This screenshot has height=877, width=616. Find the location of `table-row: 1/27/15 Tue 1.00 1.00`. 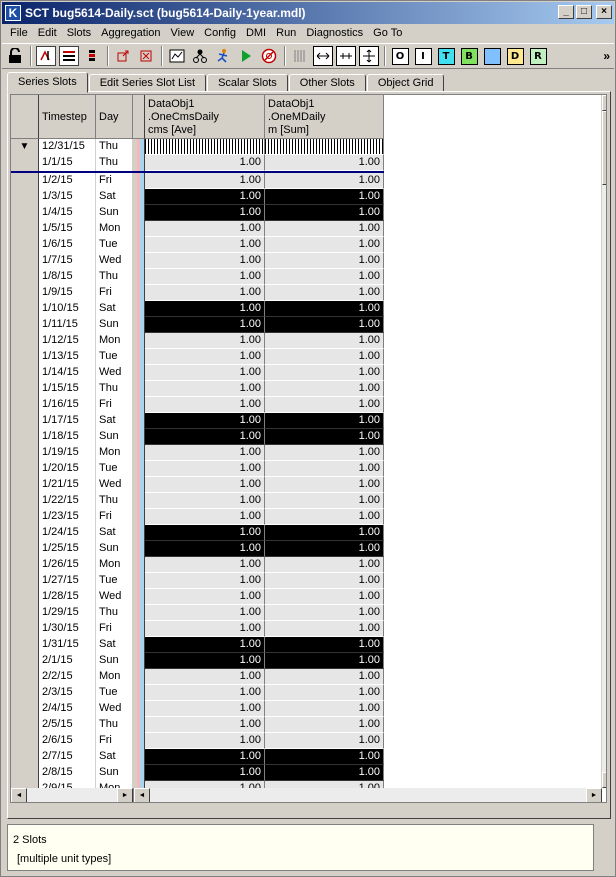

table-row: 1/27/15 Tue 1.00 1.00 is located at coordinates (197, 581).